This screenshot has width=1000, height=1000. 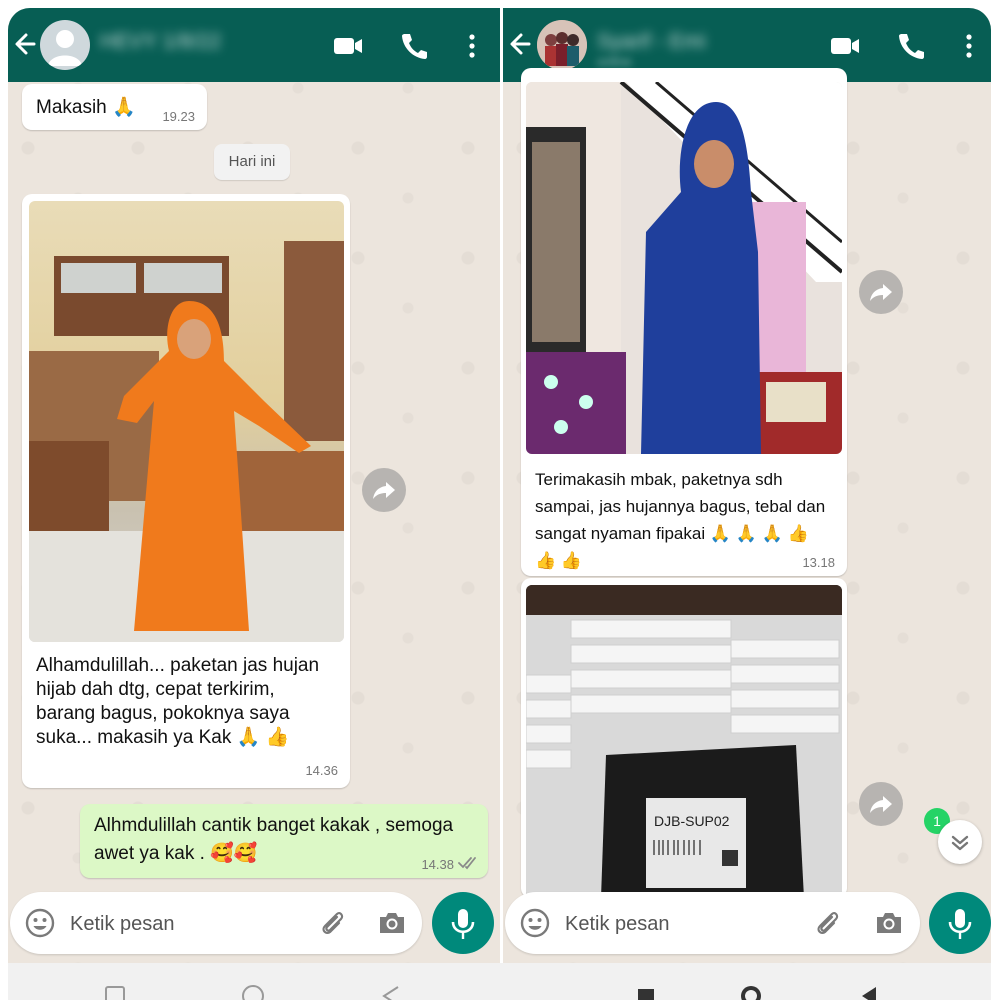 I want to click on date-divider: Hari ini, so click(x=252, y=162).